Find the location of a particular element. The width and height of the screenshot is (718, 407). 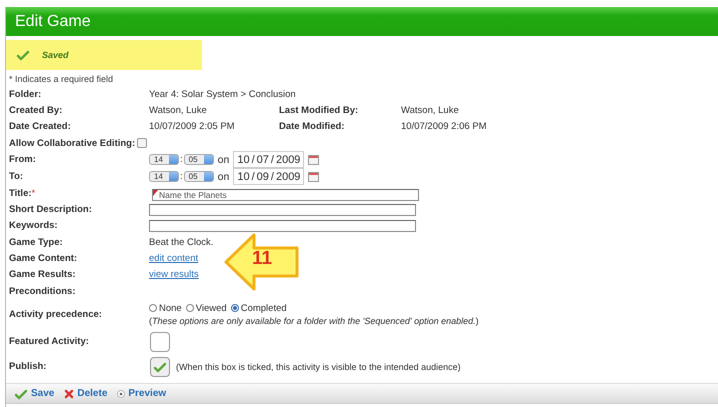

field-label: Date Modified: is located at coordinates (312, 126).